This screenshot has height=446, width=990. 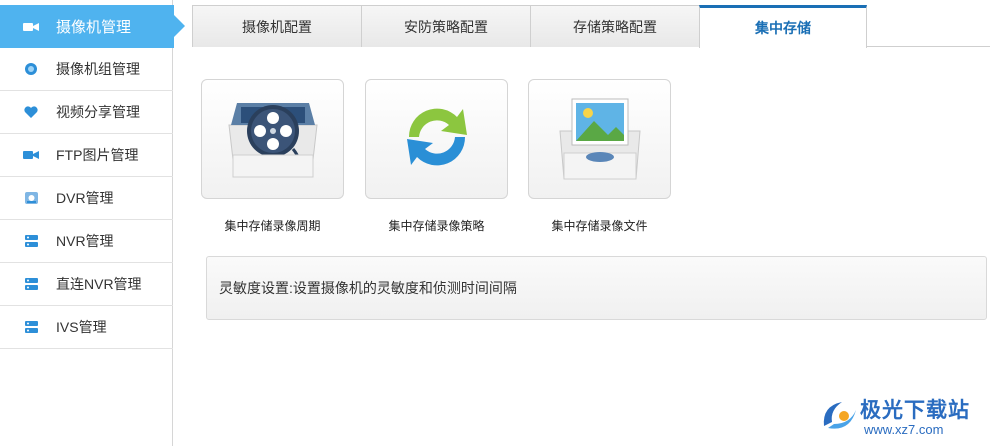 I want to click on sidebar-item-label: 摄像机组管理, so click(x=98, y=69).